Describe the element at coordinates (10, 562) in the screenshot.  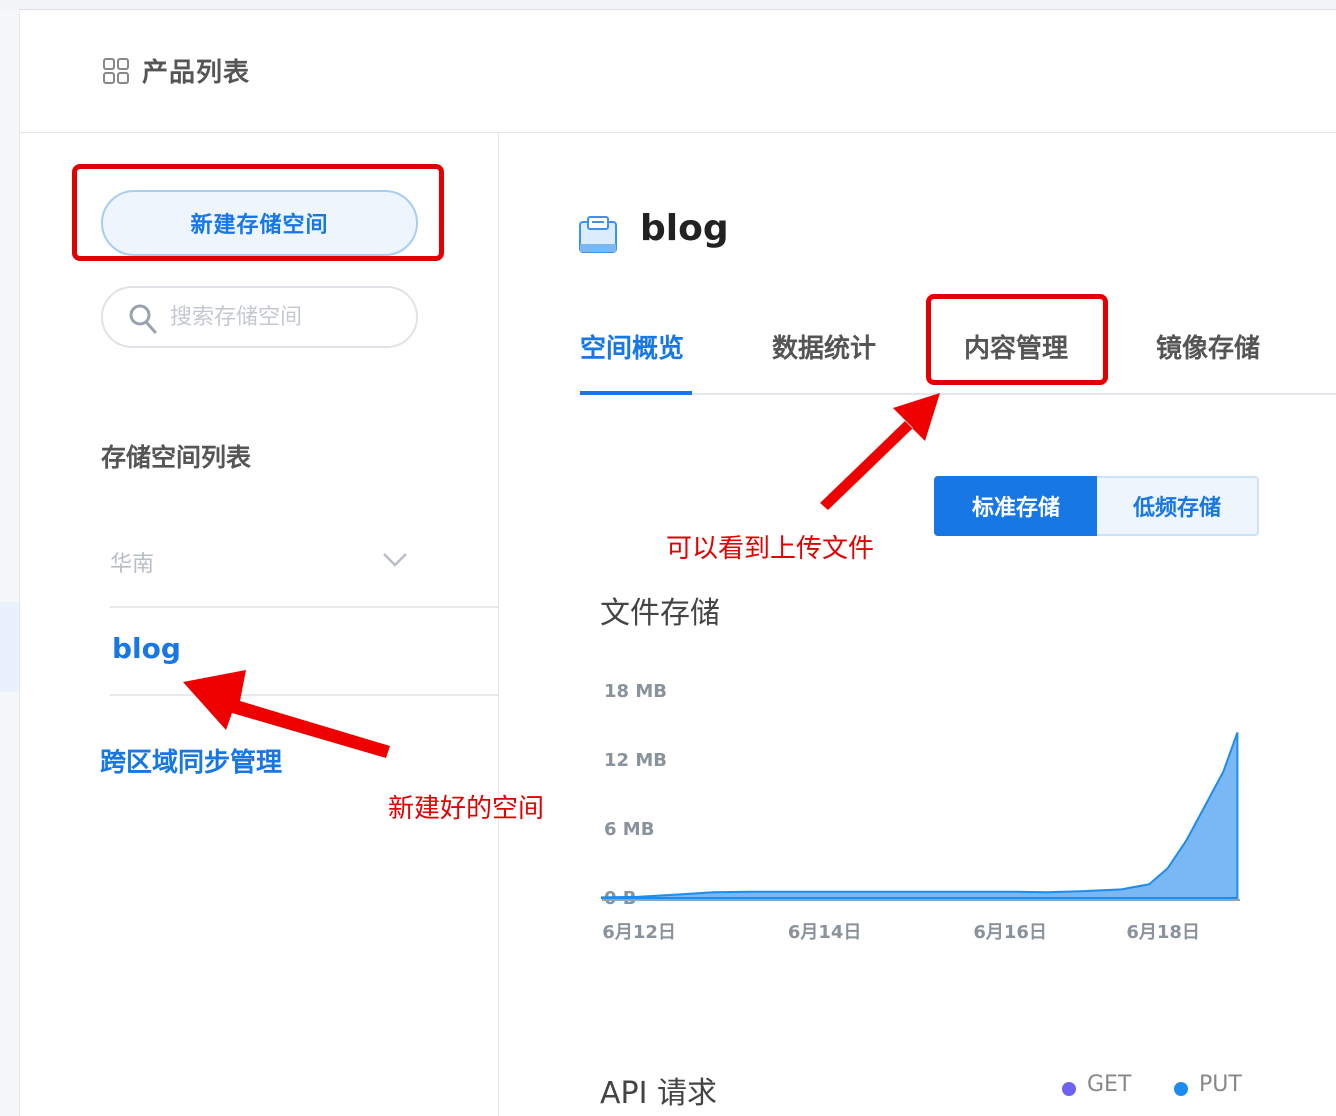
I see `left-rail` at that location.